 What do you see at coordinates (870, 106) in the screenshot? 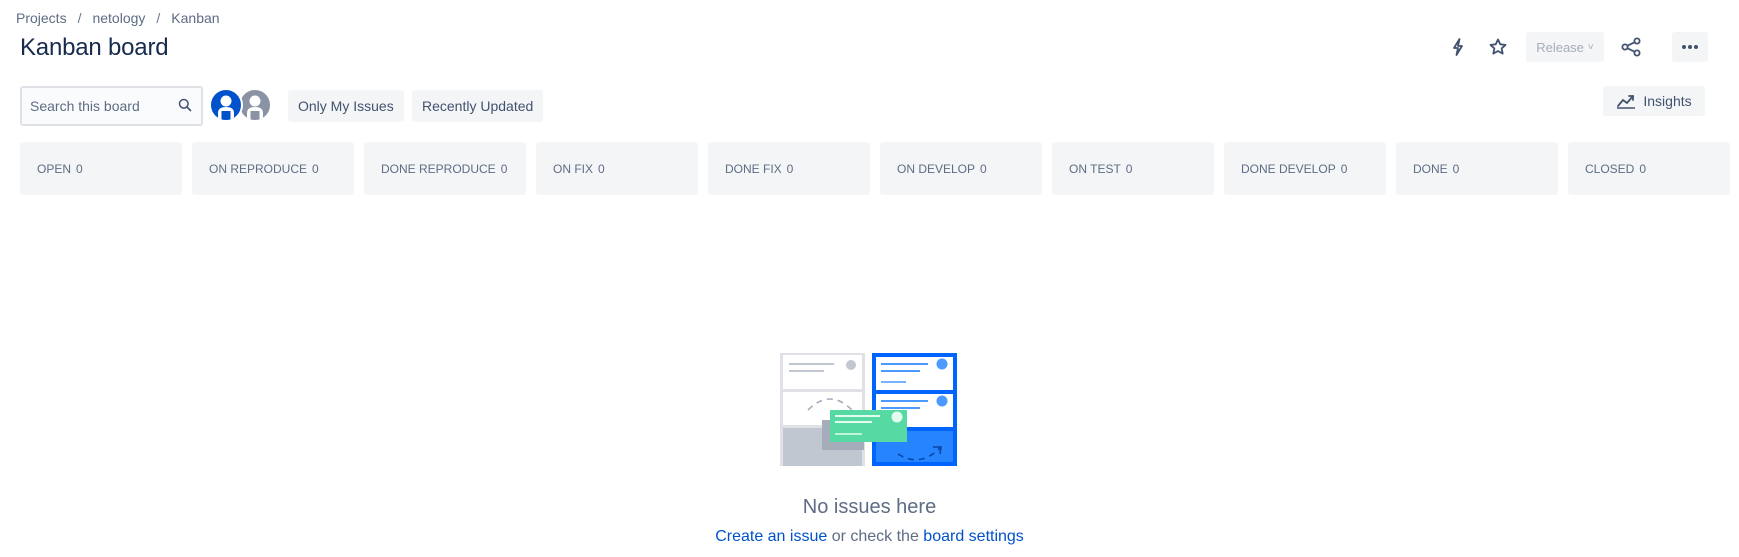
I see `board-toolbar: Only My Issues Recently Updated` at bounding box center [870, 106].